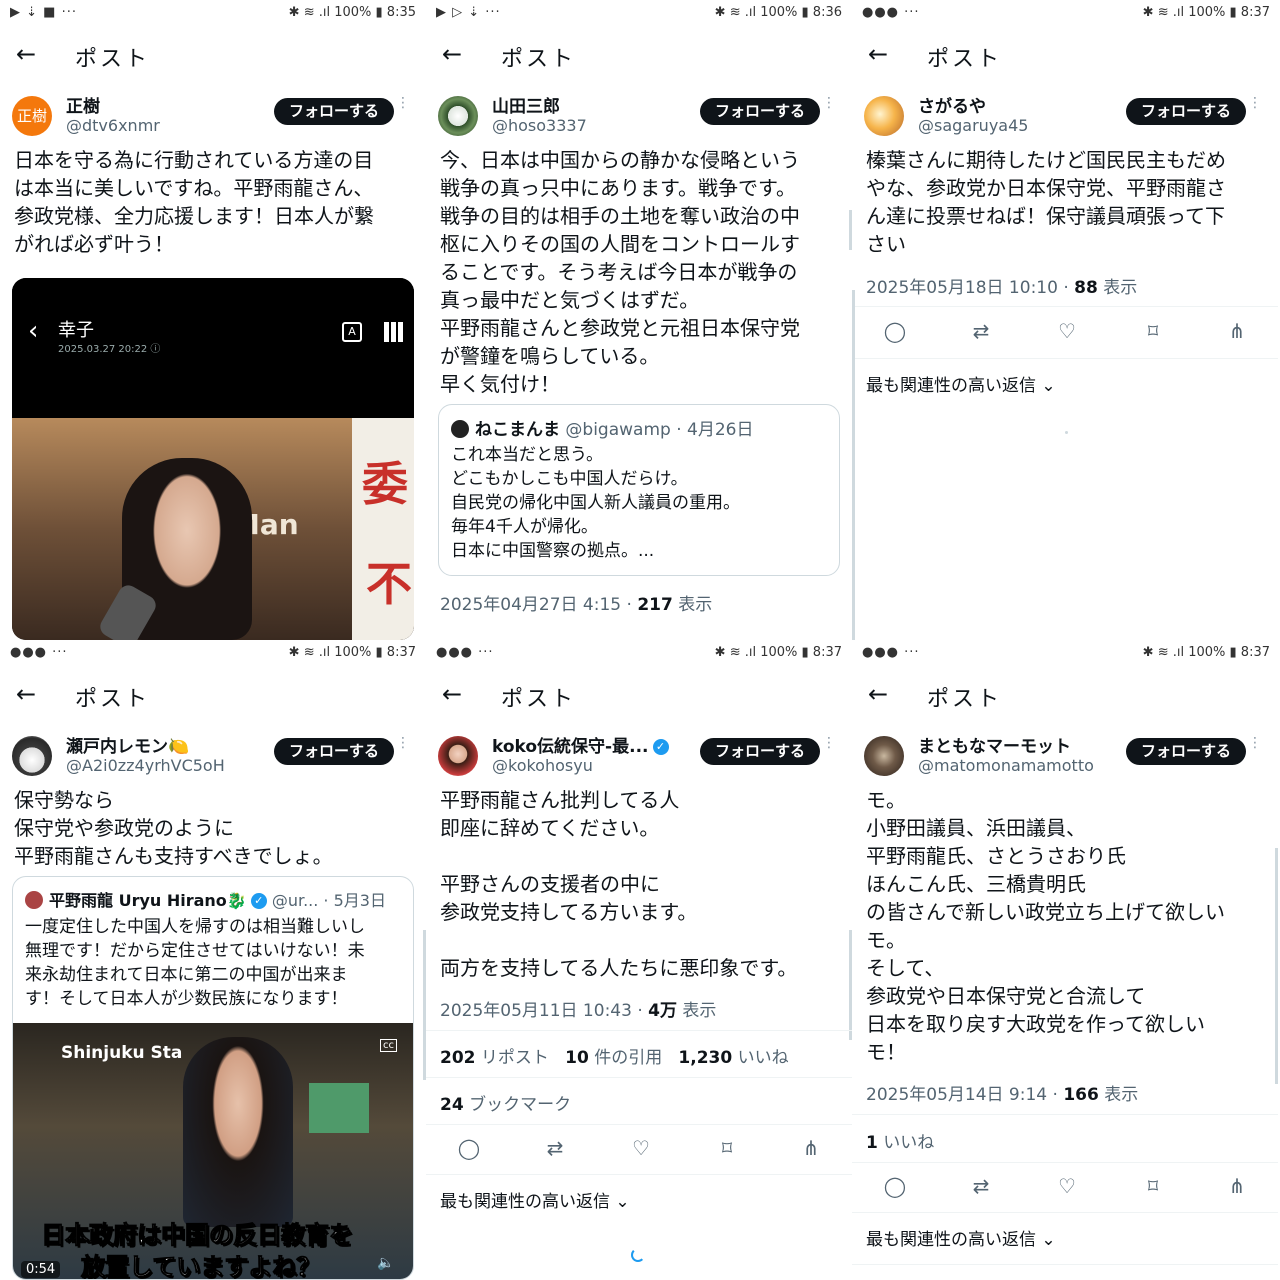  What do you see at coordinates (952, 104) in the screenshot?
I see `display-name: さがるや` at bounding box center [952, 104].